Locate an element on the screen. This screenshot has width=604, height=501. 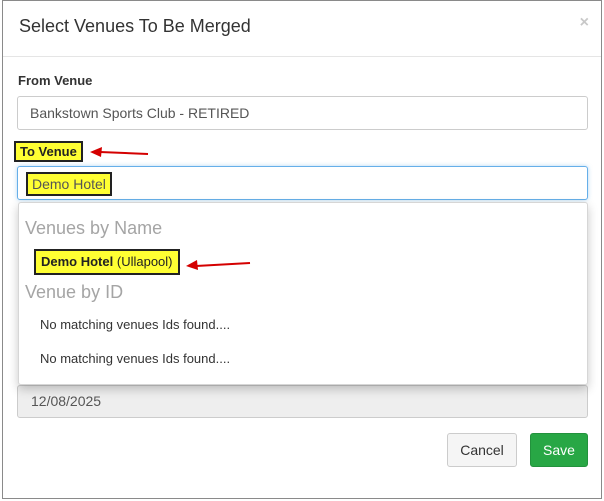
close-icon: × is located at coordinates (584, 23).